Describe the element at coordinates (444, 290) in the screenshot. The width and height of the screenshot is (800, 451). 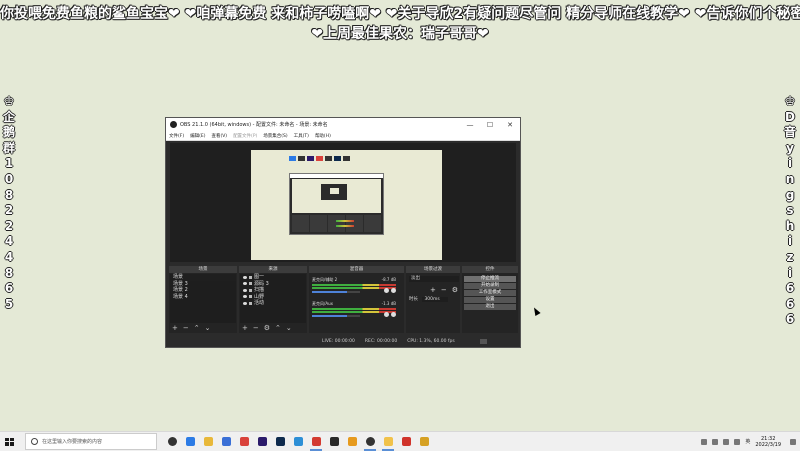
I see `remove-transition-button: −` at that location.